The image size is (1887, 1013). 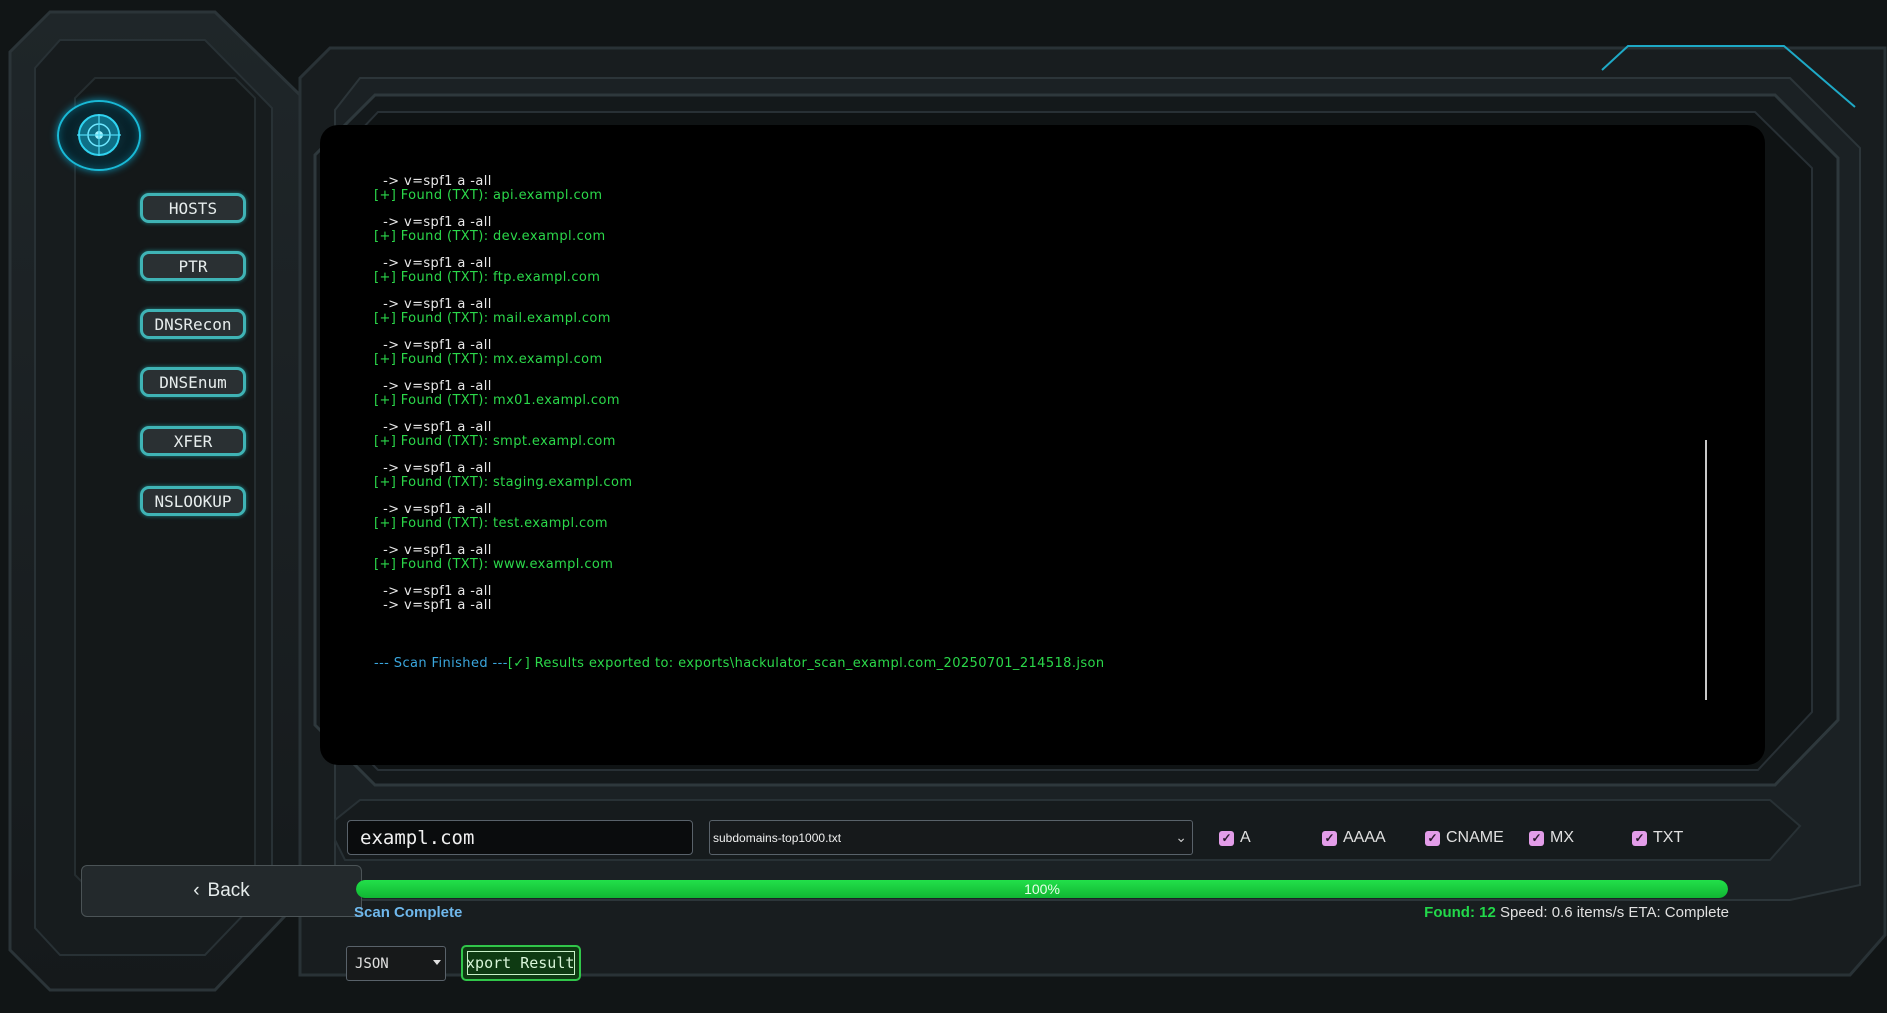 What do you see at coordinates (494, 564) in the screenshot?
I see `console-line: [+] Found (TXT): www.exampl.com` at bounding box center [494, 564].